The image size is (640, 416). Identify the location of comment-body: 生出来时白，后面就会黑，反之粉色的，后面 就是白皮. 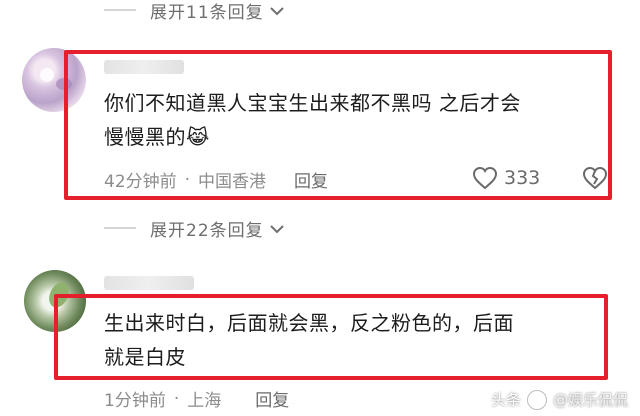
(364, 340).